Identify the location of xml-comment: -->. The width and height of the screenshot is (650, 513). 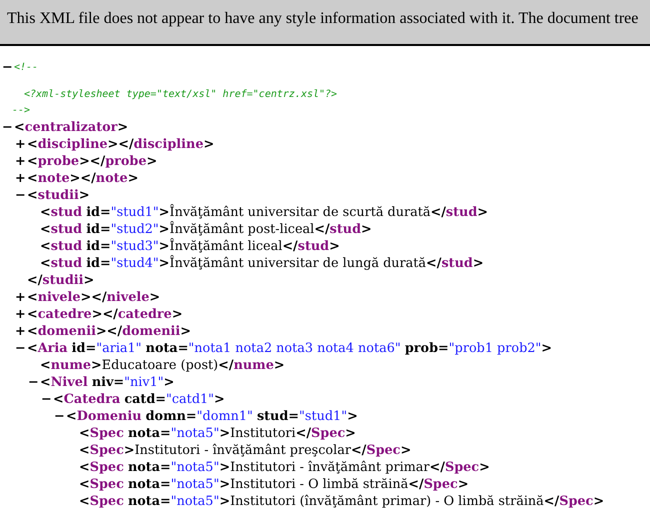
(21, 110).